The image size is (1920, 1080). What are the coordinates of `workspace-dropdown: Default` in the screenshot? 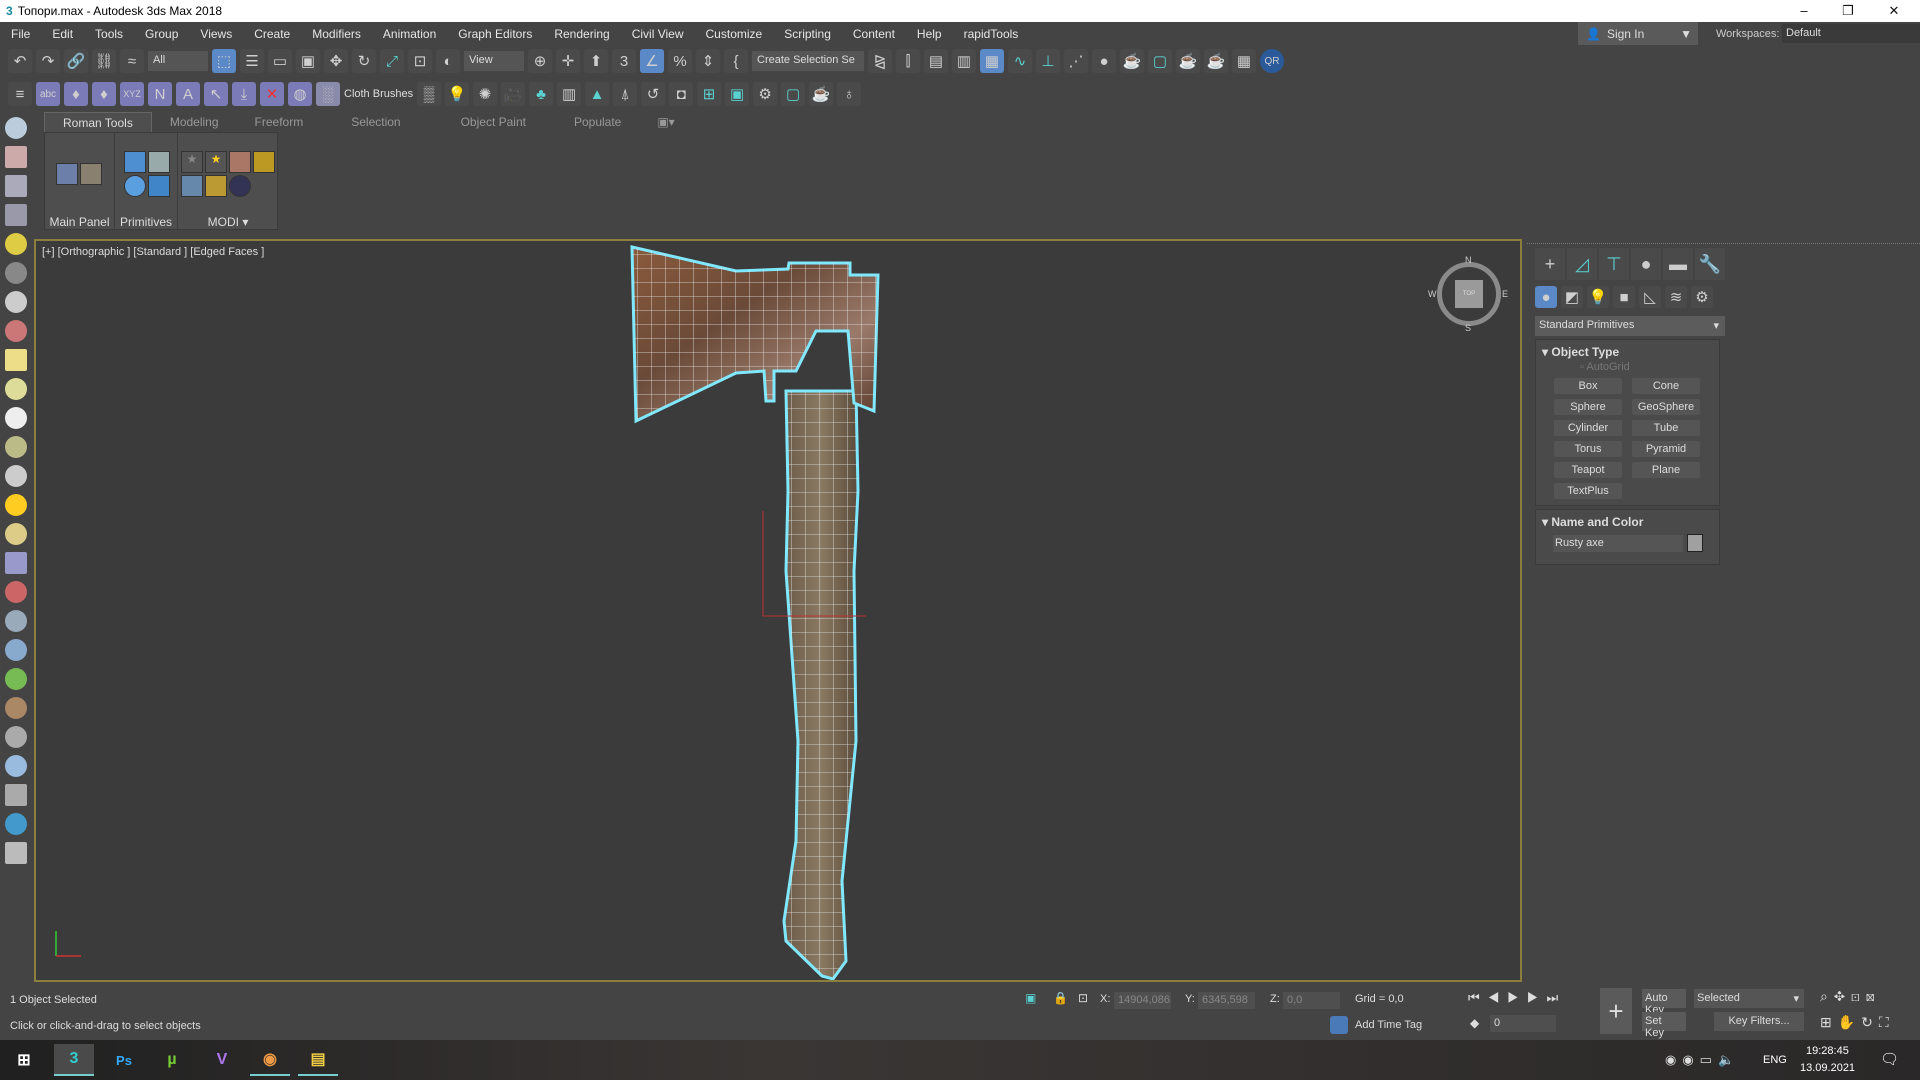 It's located at (1851, 33).